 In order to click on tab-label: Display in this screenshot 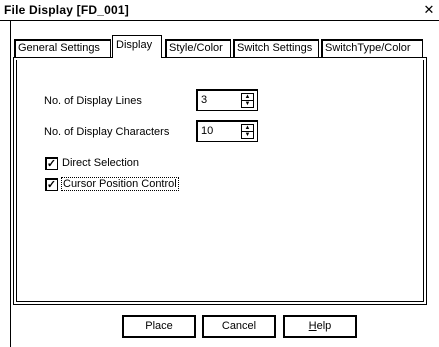, I will do `click(134, 45)`.